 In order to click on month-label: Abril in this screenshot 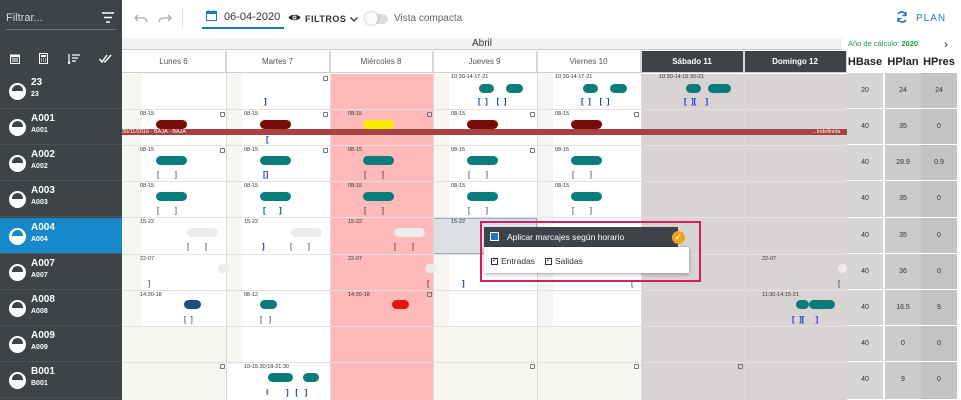, I will do `click(481, 43)`.